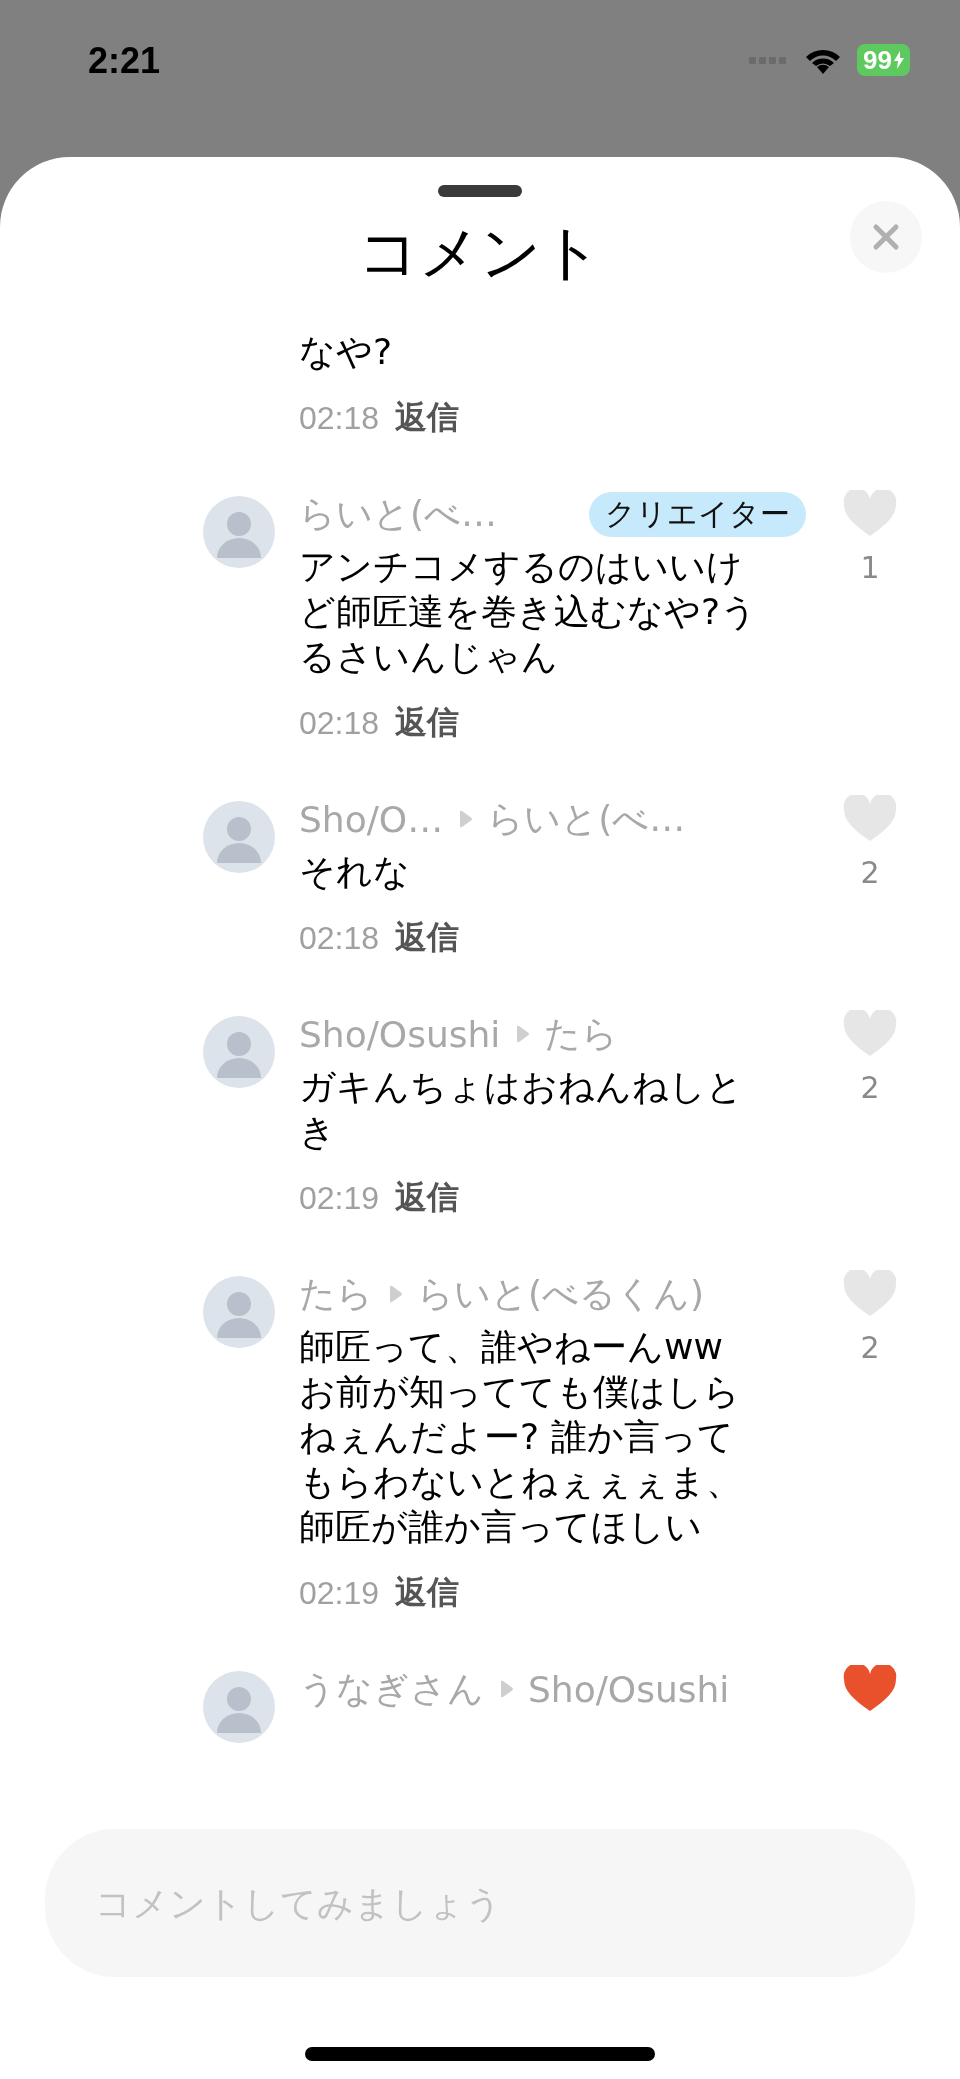 The height and width of the screenshot is (2079, 960). Describe the element at coordinates (883, 60) in the screenshot. I see `battery-indicator: 99` at that location.